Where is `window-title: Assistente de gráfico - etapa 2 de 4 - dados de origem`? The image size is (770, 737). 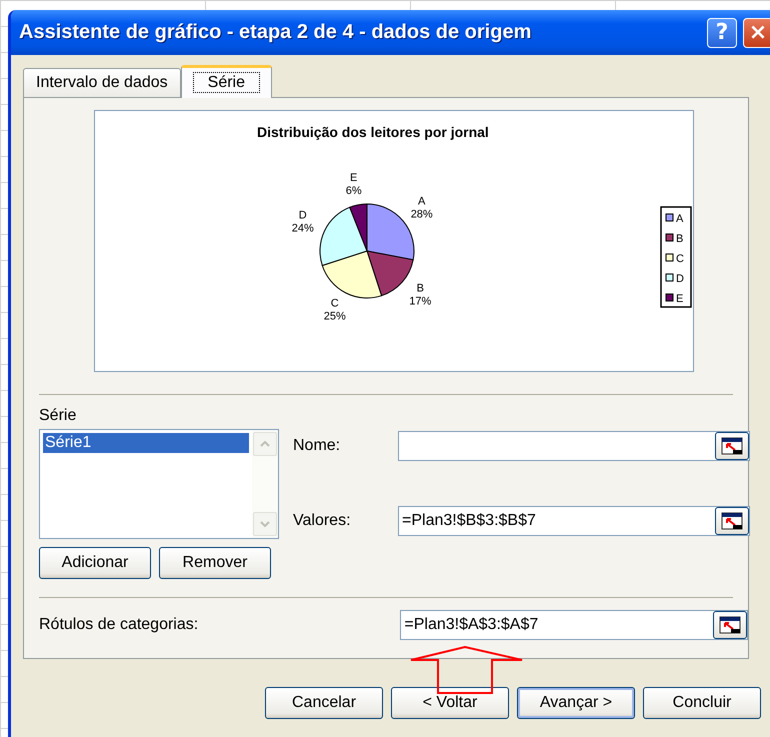
window-title: Assistente de gráfico - etapa 2 de 4 - dados de origem is located at coordinates (275, 32).